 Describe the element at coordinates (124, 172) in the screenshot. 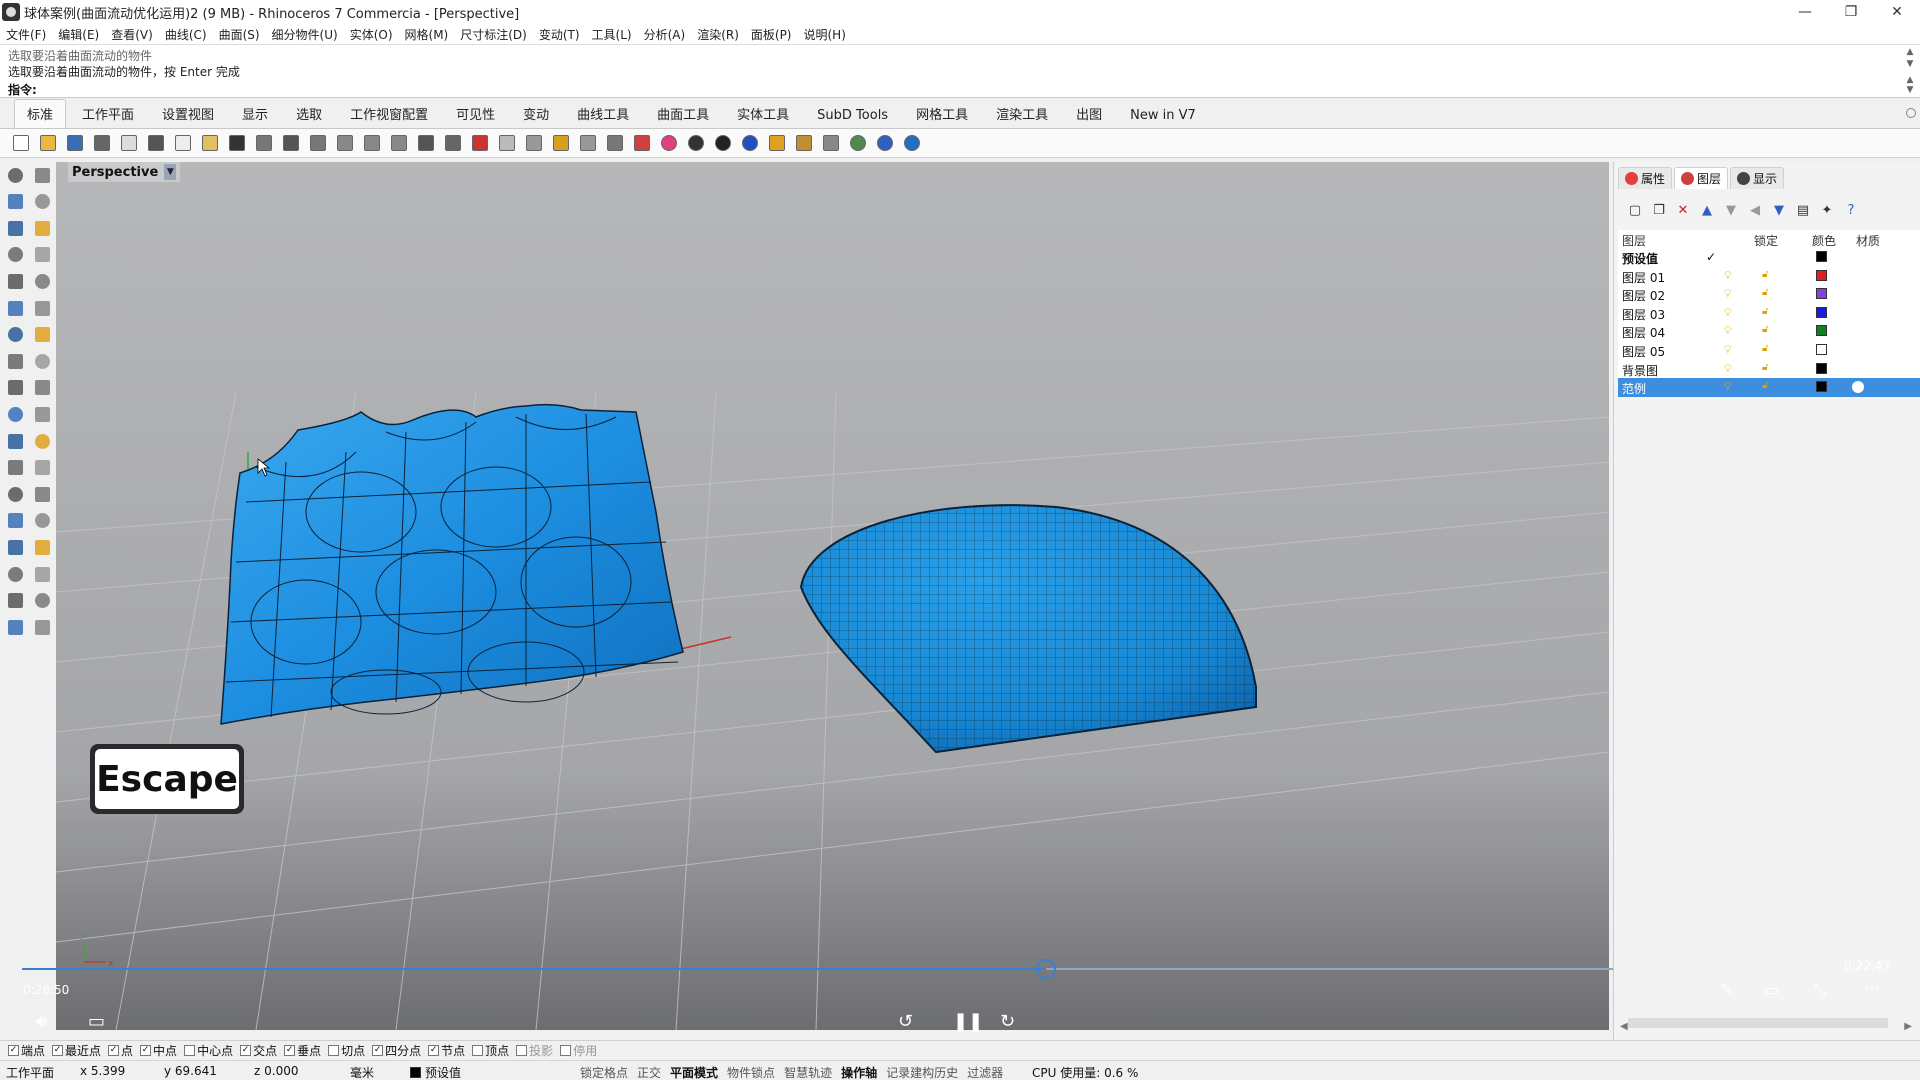

I see `viewport-title-tab: Perspective ▼` at that location.